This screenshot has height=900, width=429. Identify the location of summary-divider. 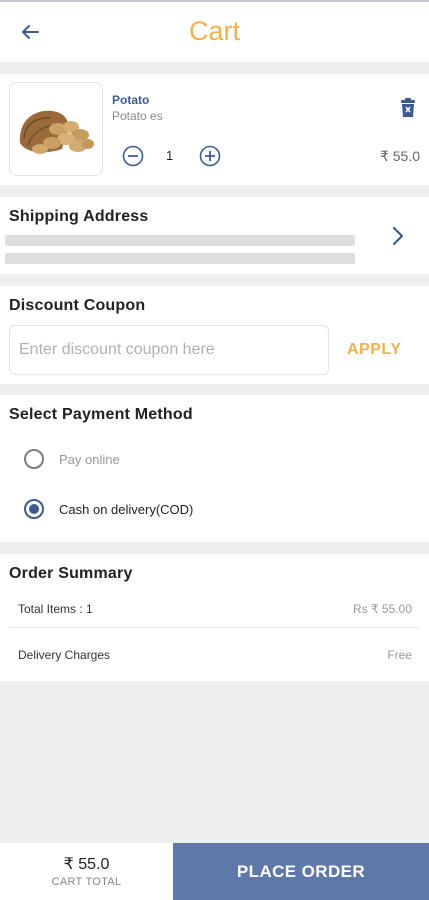
(214, 627).